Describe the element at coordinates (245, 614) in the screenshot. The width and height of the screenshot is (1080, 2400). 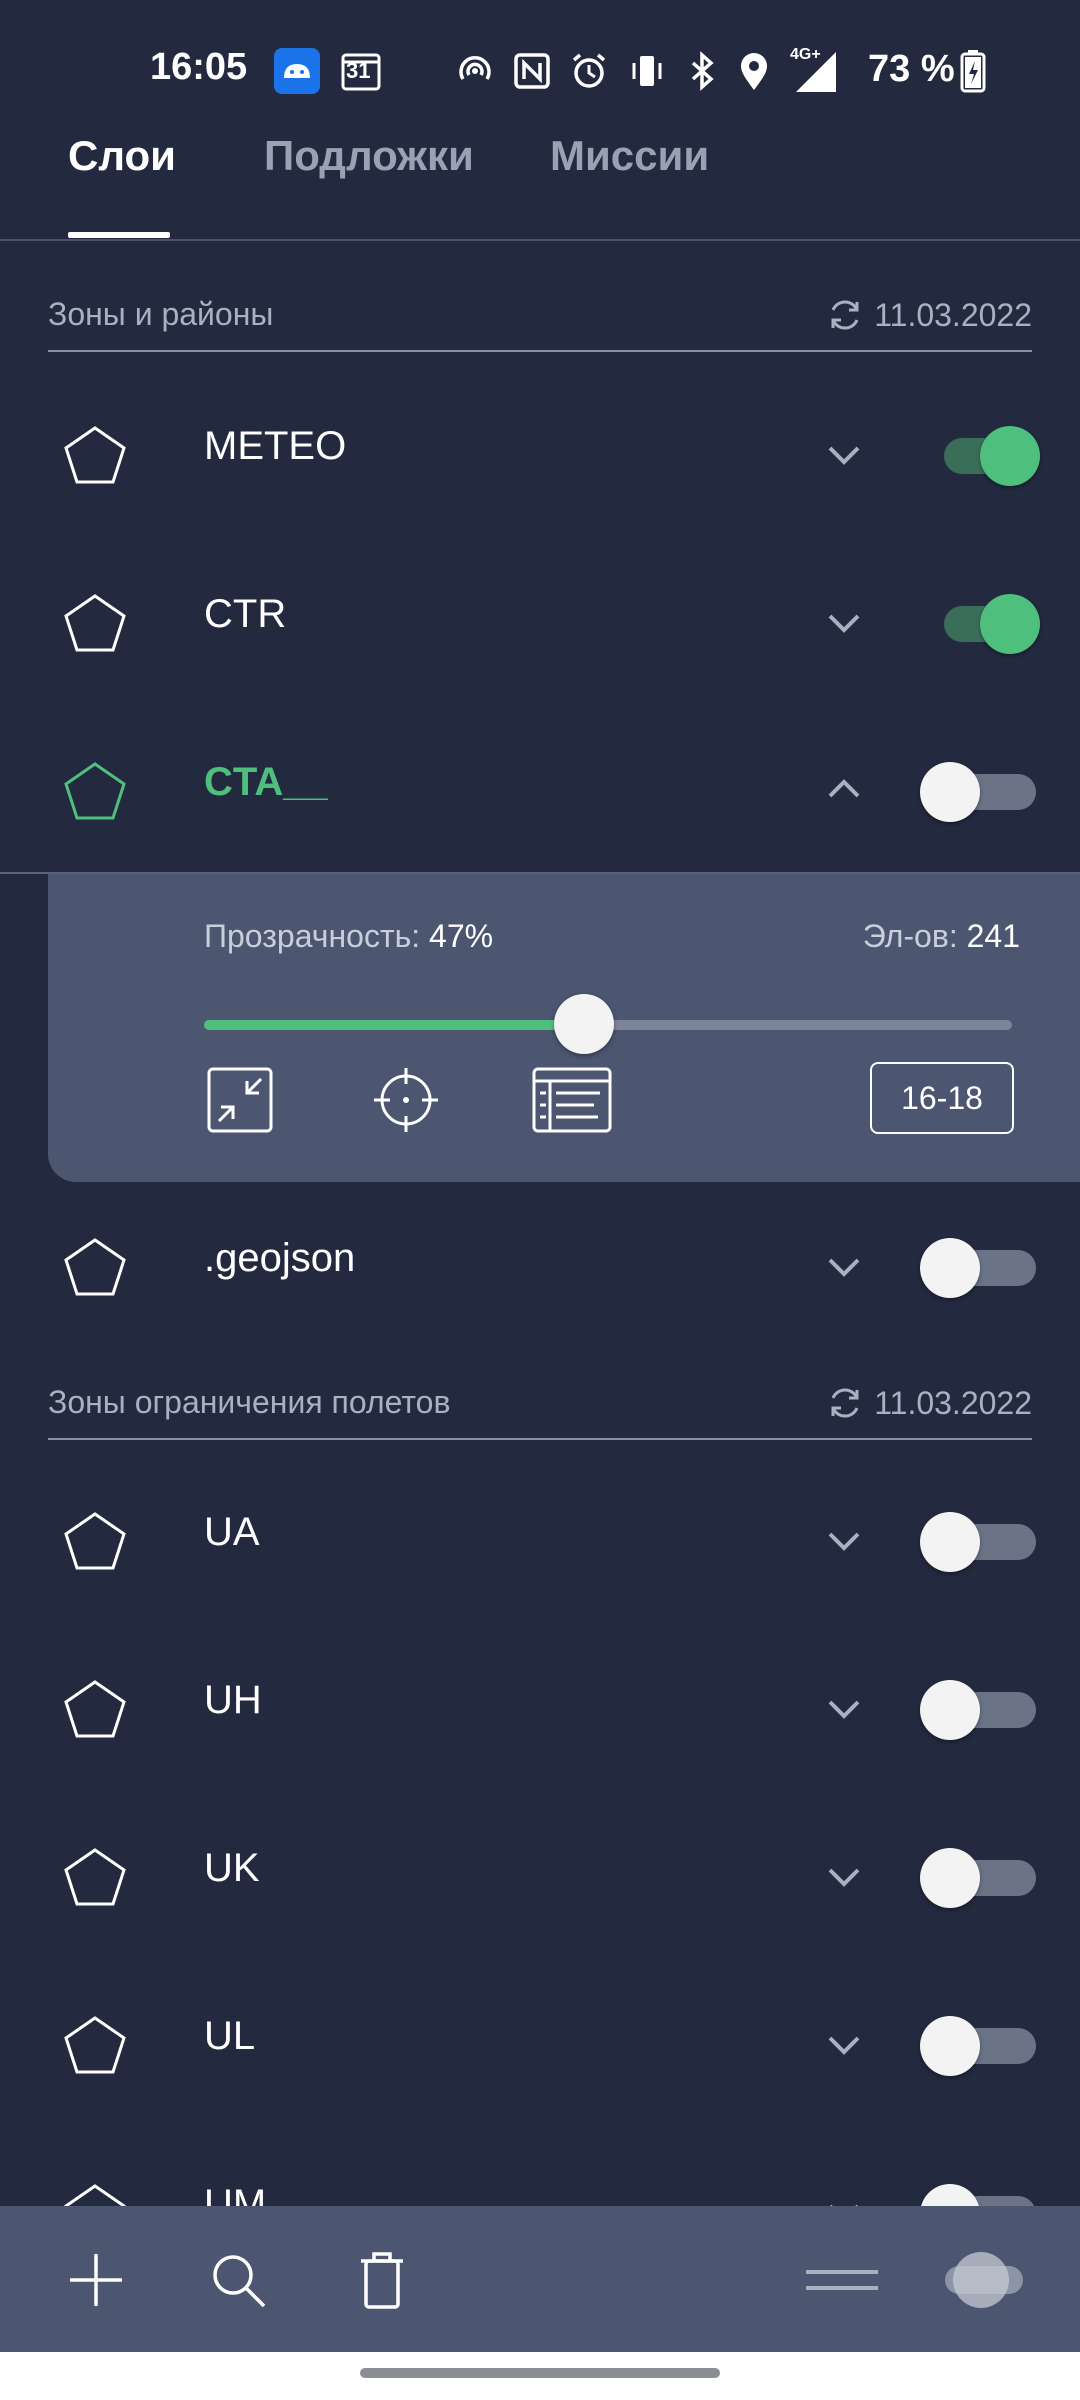
I see `layer-name: CTR` at that location.